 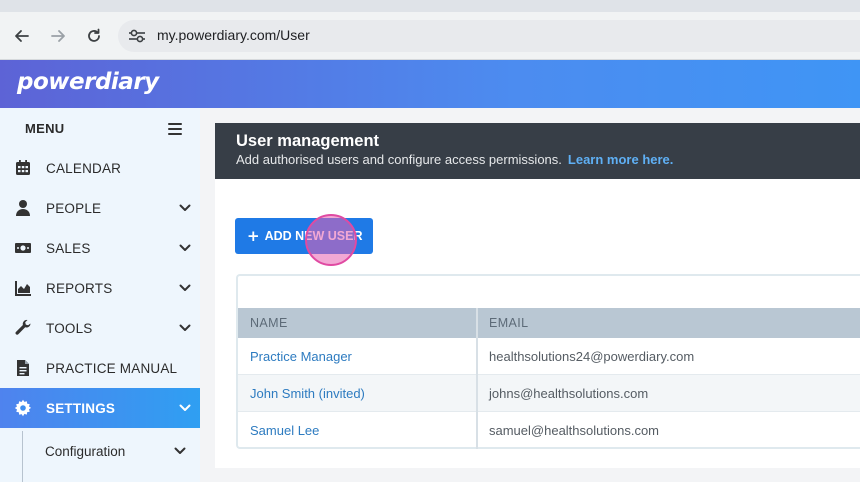 What do you see at coordinates (549, 323) in the screenshot?
I see `table-header: NAME EMAIL` at bounding box center [549, 323].